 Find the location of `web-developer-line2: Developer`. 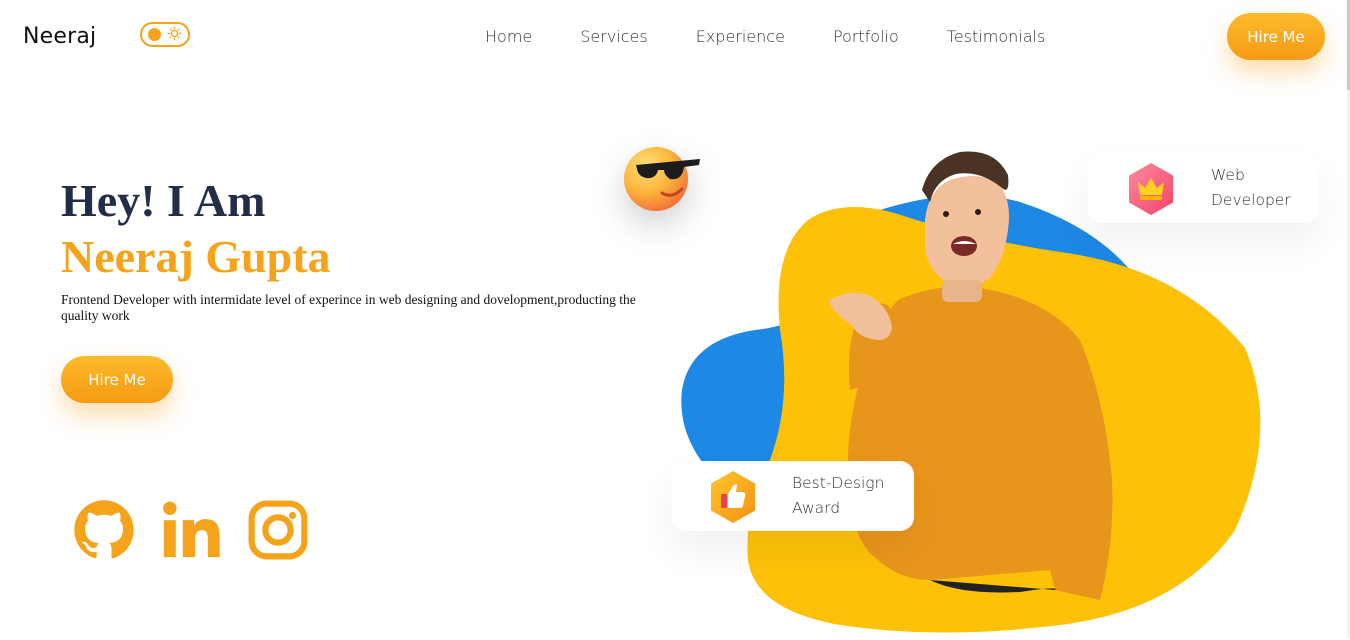

web-developer-line2: Developer is located at coordinates (1251, 200).